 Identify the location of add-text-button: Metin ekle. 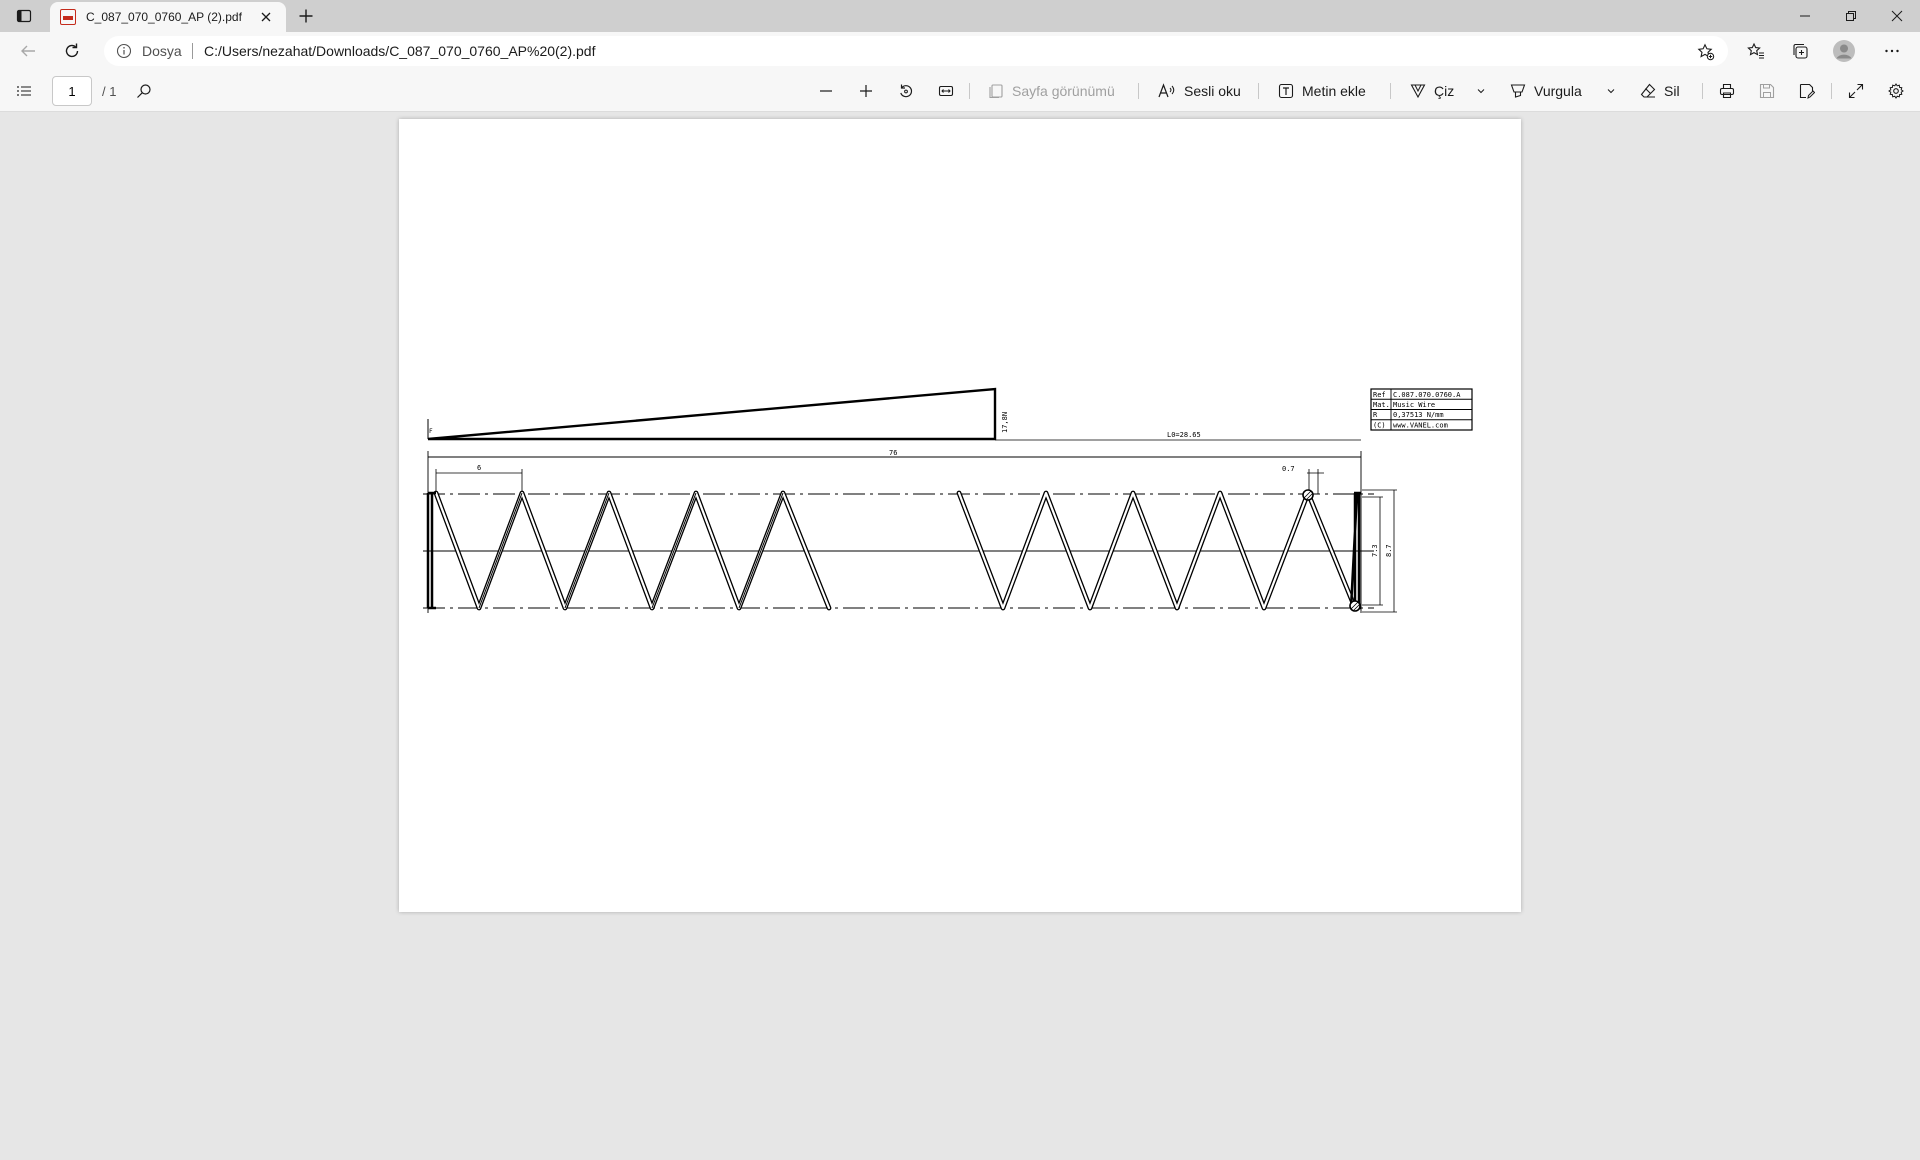
(1322, 91).